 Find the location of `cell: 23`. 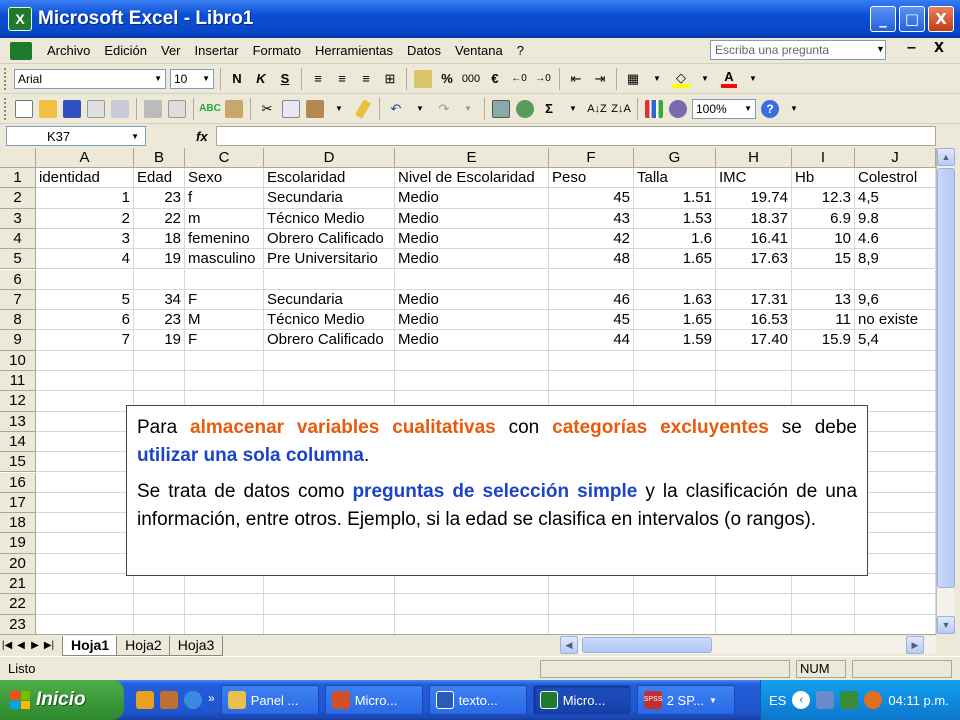

cell: 23 is located at coordinates (159, 198).